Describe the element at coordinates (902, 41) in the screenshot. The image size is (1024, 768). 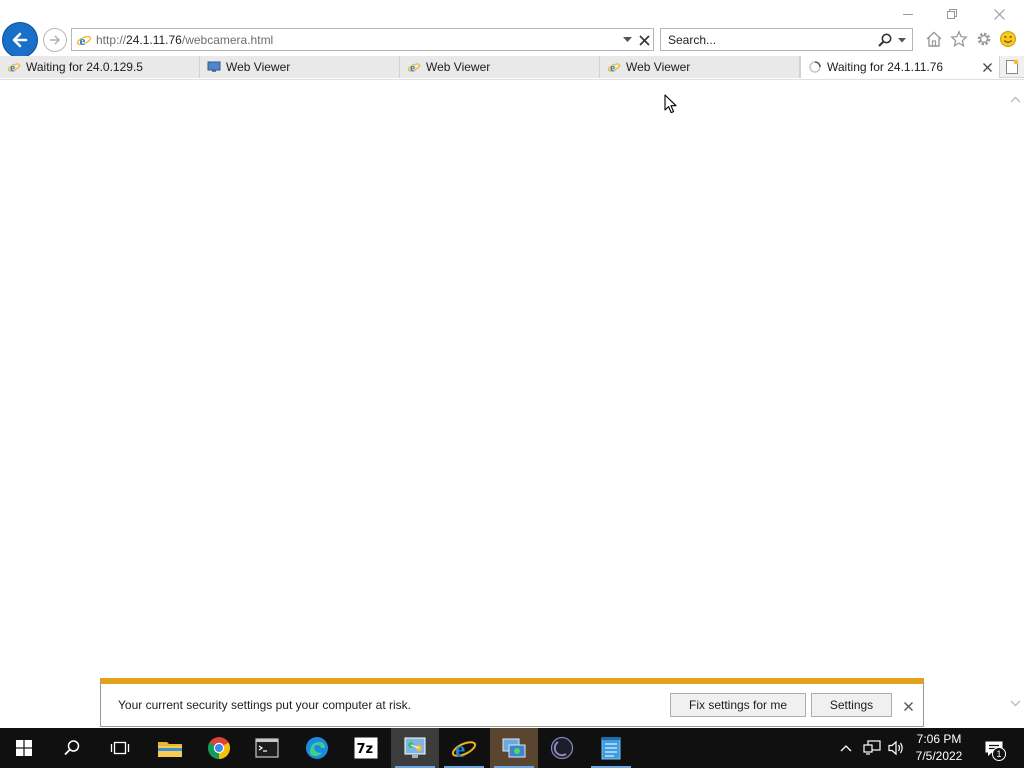
I see `search-dropdown-icon` at that location.